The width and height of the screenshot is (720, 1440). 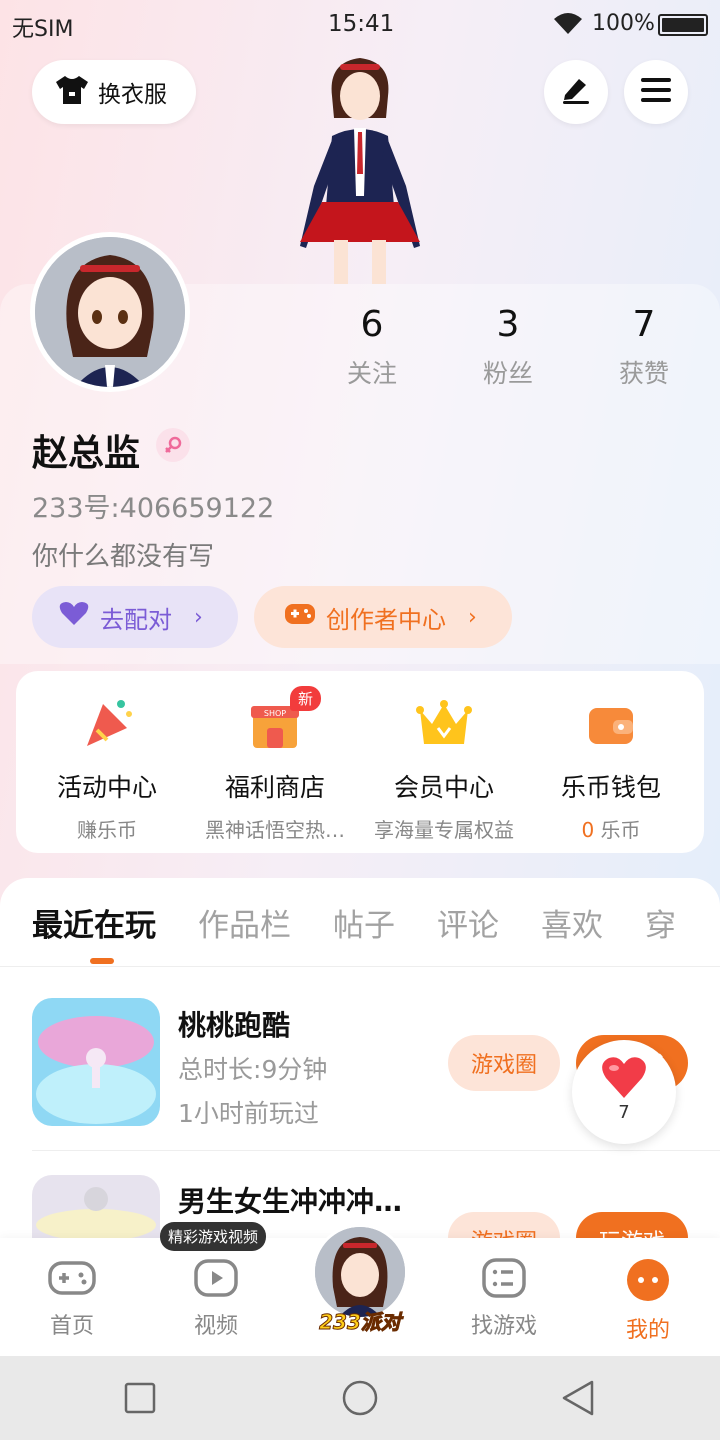 What do you see at coordinates (444, 766) in the screenshot?
I see `service-member-center: 会员中心 享海量专属权益` at bounding box center [444, 766].